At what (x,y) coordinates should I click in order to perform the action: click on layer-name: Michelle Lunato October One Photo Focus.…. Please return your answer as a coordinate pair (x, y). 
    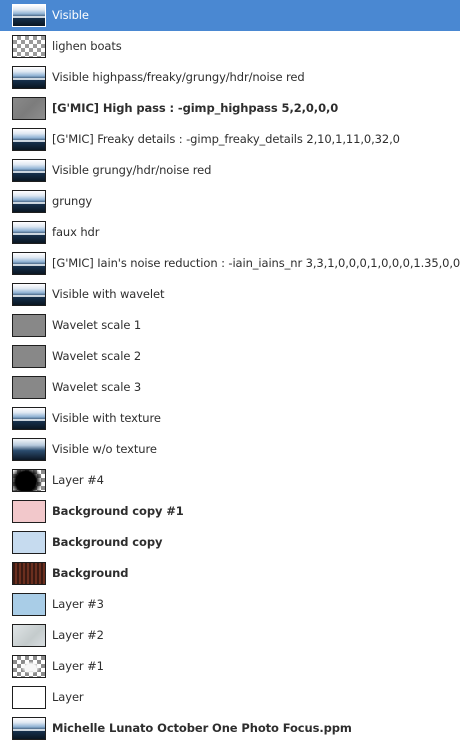
    Looking at the image, I should click on (202, 728).